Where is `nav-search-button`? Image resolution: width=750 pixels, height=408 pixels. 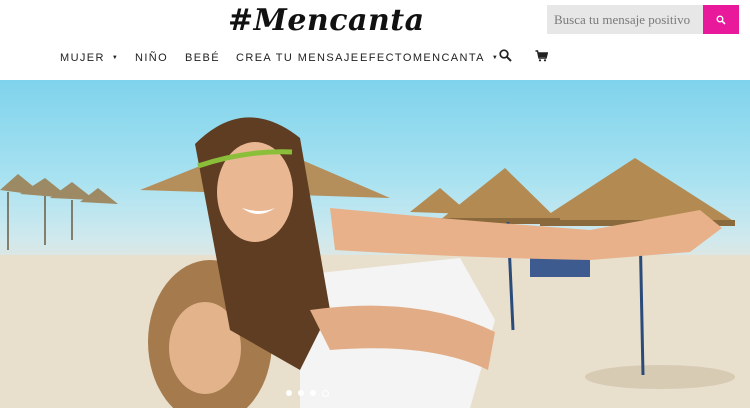
nav-search-button is located at coordinates (505, 59).